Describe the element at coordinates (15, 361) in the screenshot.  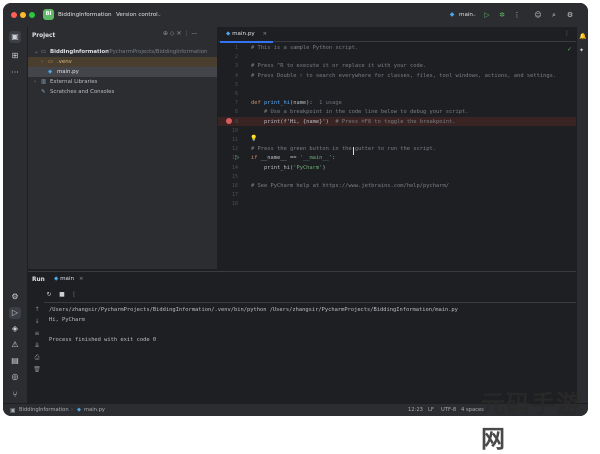
I see `terminal-icon: ▤` at that location.